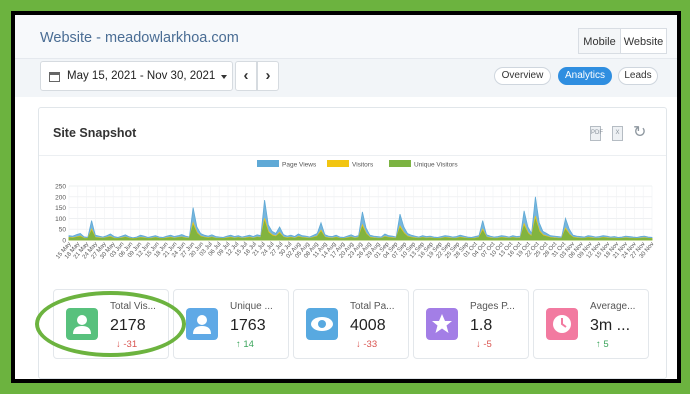 The width and height of the screenshot is (690, 394). Describe the element at coordinates (63, 230) in the screenshot. I see `y-tick-label: 50` at that location.